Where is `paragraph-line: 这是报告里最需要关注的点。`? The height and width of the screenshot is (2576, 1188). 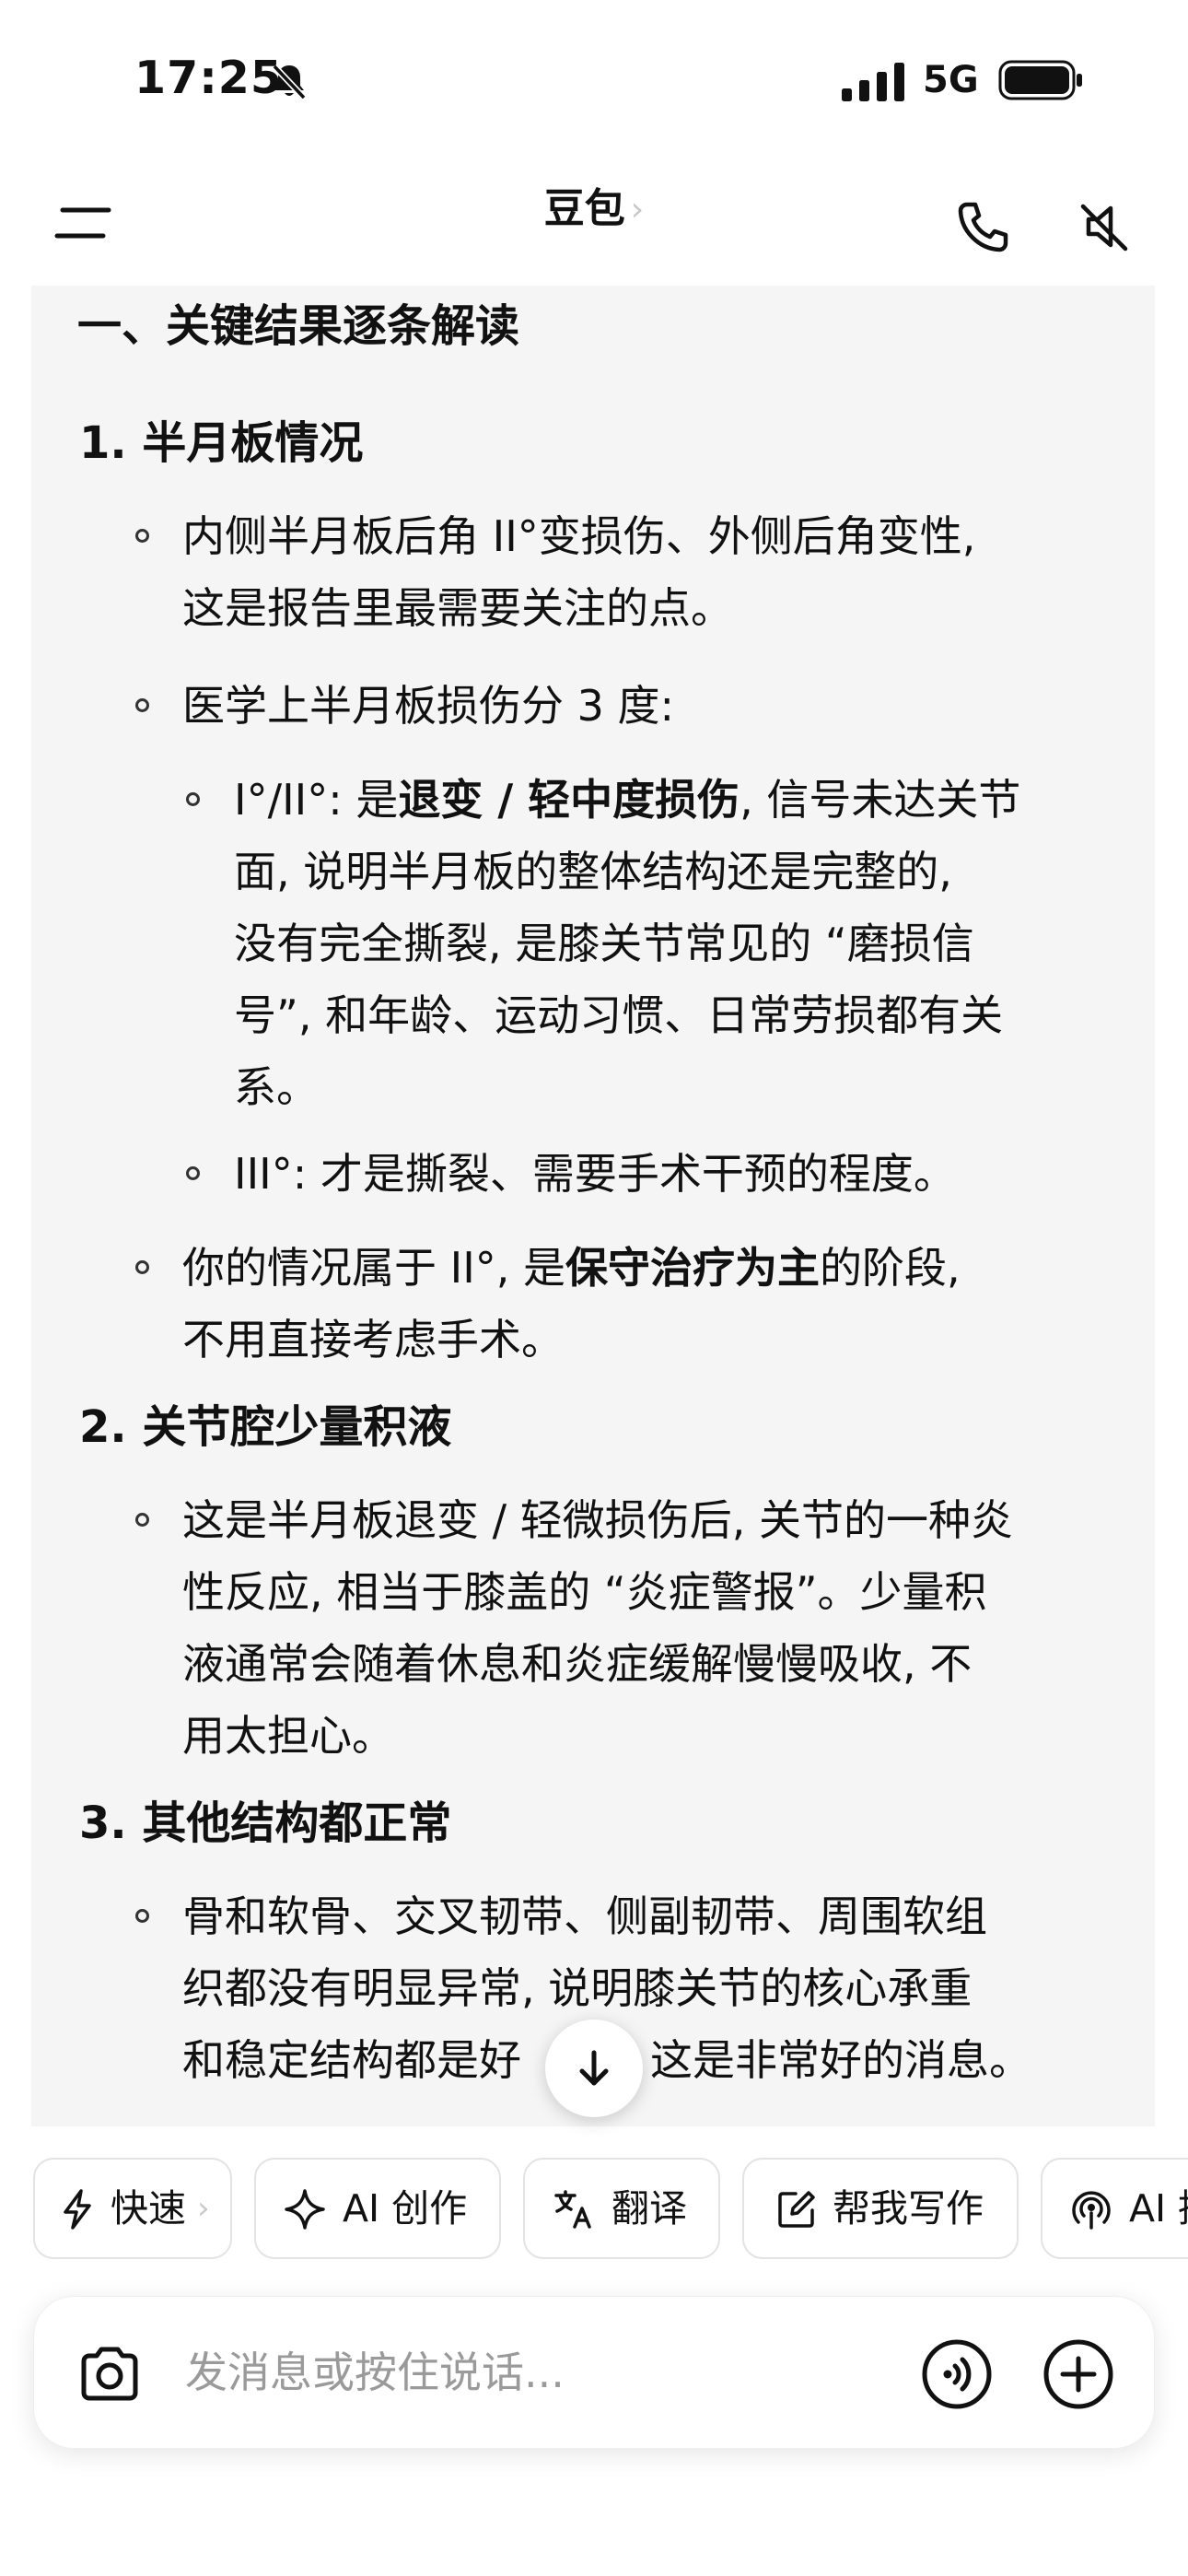 paragraph-line: 这是报告里最需要关注的点。 is located at coordinates (457, 608).